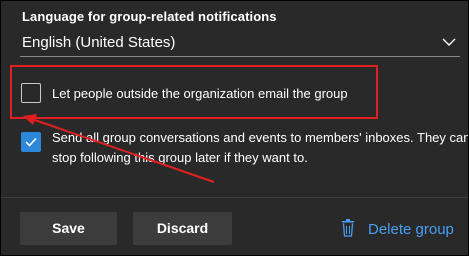 The image size is (469, 256). I want to click on chevron-down-icon, so click(449, 42).